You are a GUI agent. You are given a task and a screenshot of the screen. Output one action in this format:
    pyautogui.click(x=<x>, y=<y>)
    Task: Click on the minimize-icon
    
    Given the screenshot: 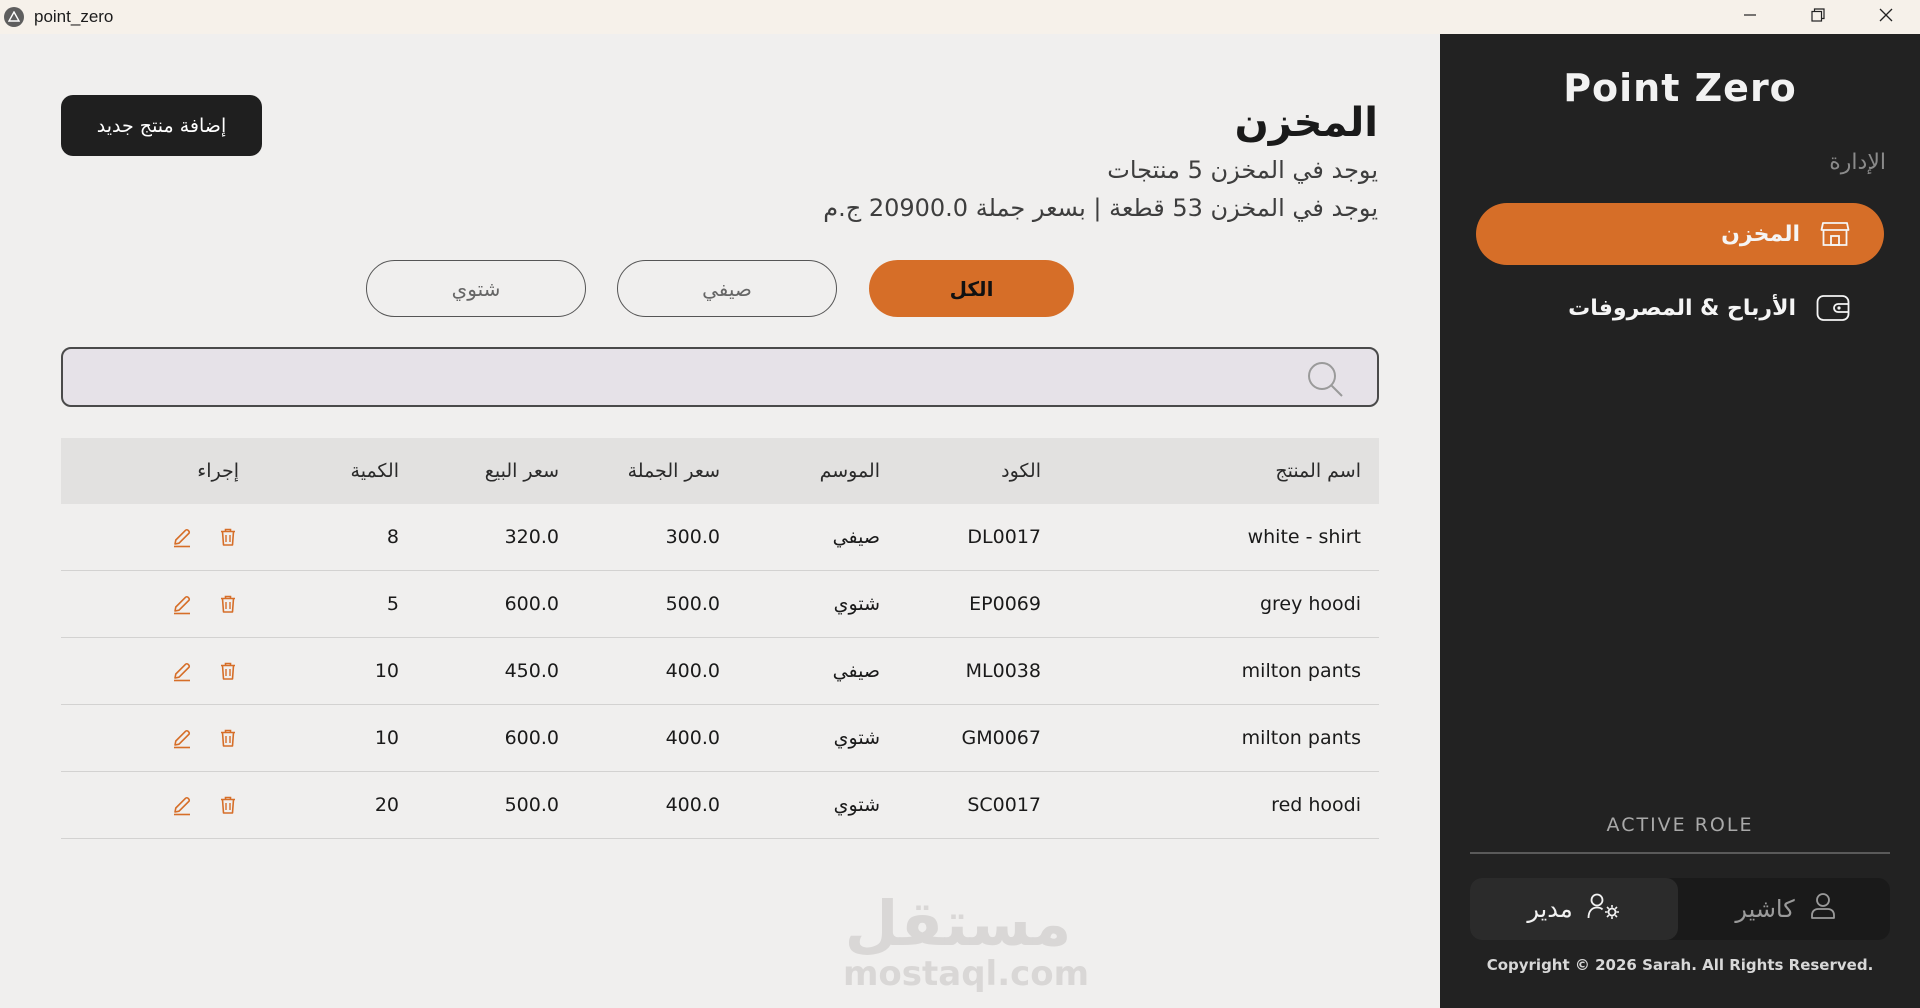 What is the action you would take?
    pyautogui.click(x=1750, y=17)
    